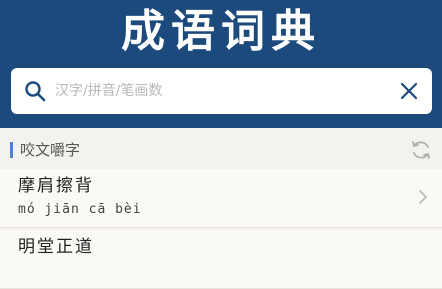  I want to click on app-title: 成语词典, so click(221, 31).